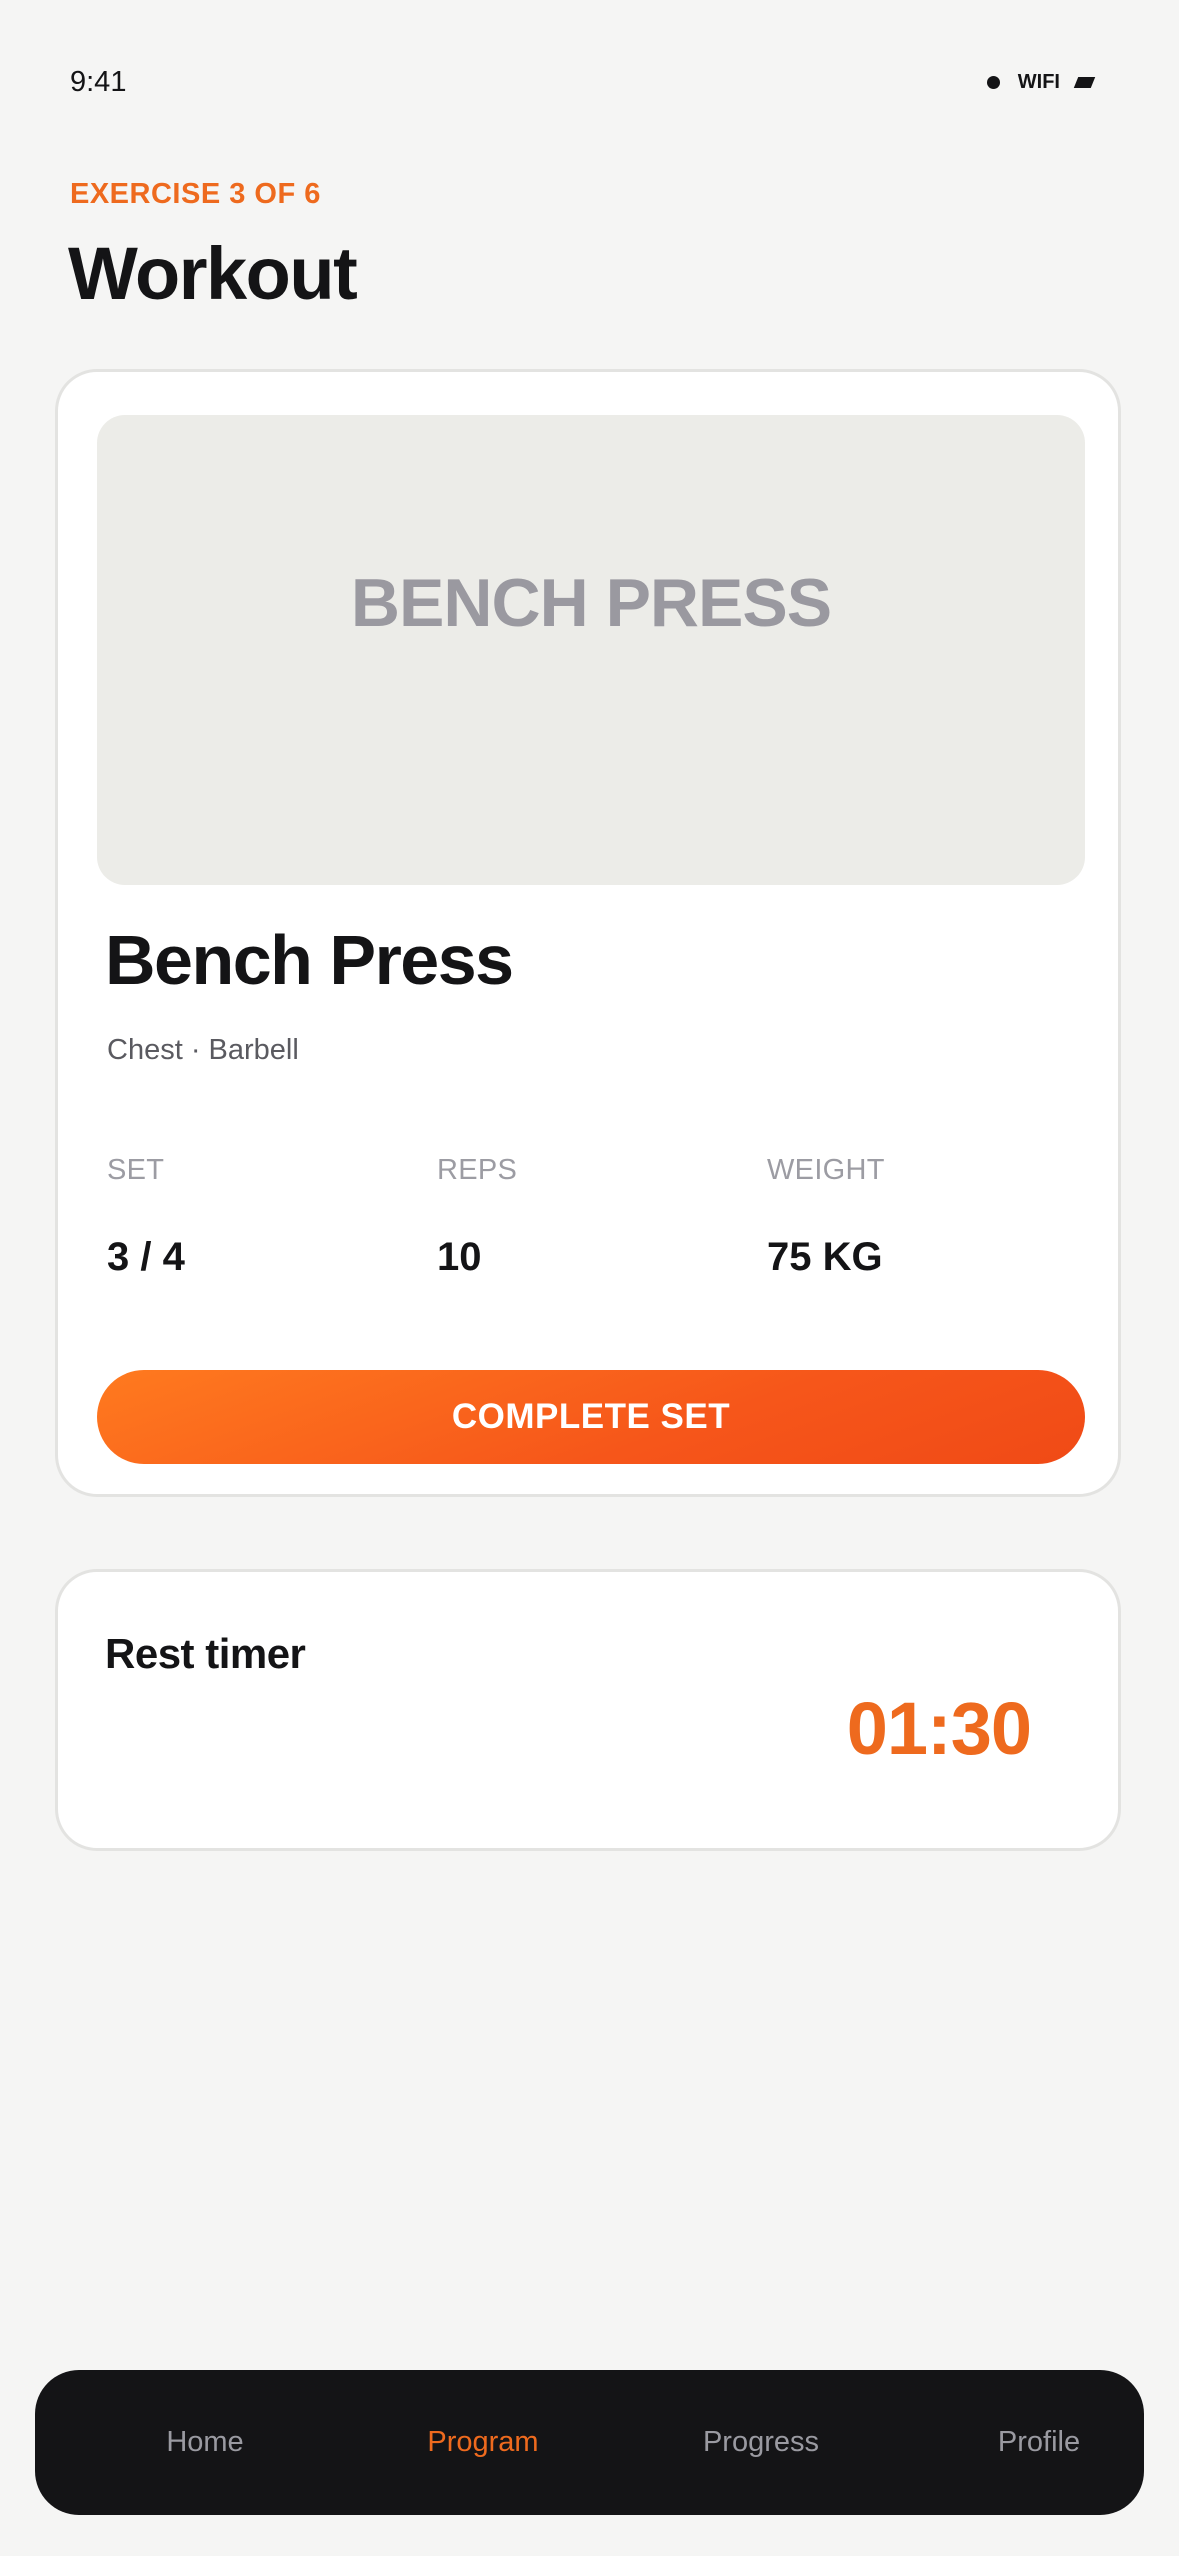  Describe the element at coordinates (459, 1257) in the screenshot. I see `stat-value: 10` at that location.